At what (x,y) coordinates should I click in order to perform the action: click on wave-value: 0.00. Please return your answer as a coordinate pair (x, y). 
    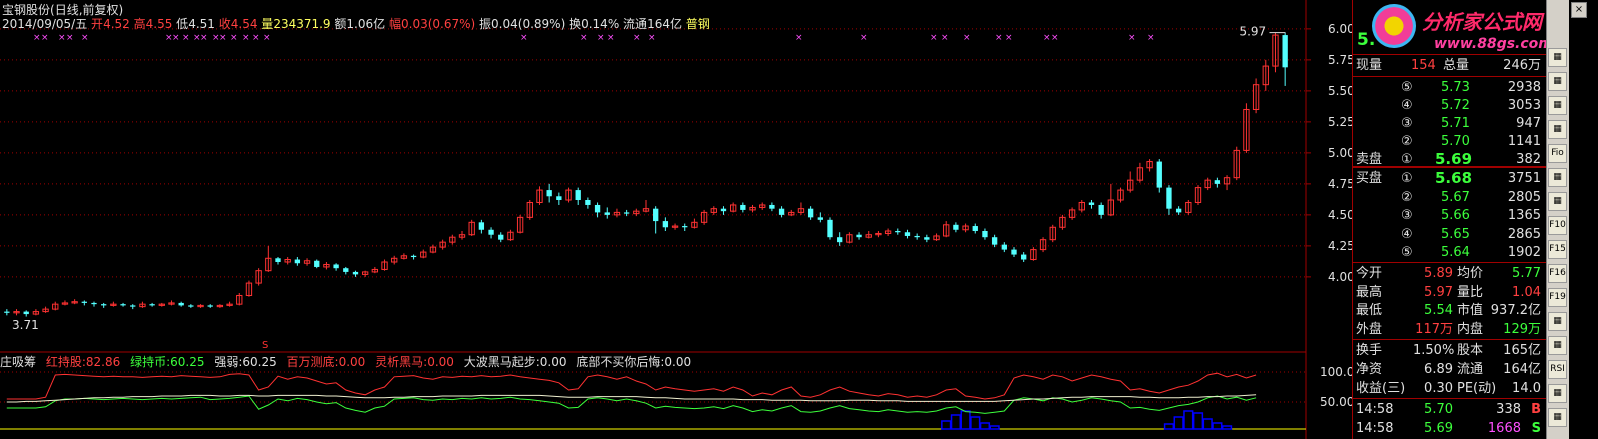
    Looking at the image, I should click on (553, 362).